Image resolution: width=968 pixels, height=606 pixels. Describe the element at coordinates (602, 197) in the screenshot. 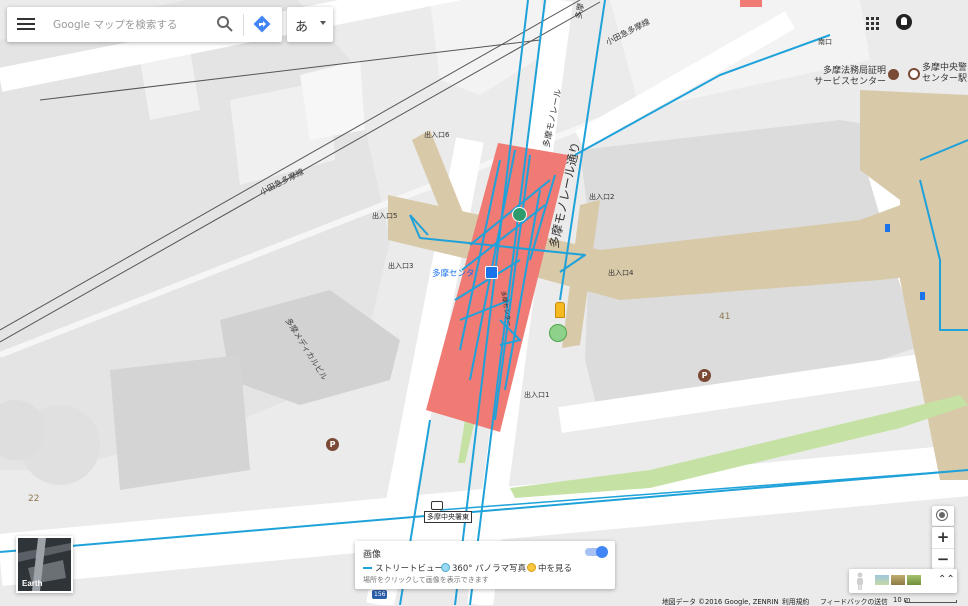

I see `label-exit-2: 出入口2` at that location.